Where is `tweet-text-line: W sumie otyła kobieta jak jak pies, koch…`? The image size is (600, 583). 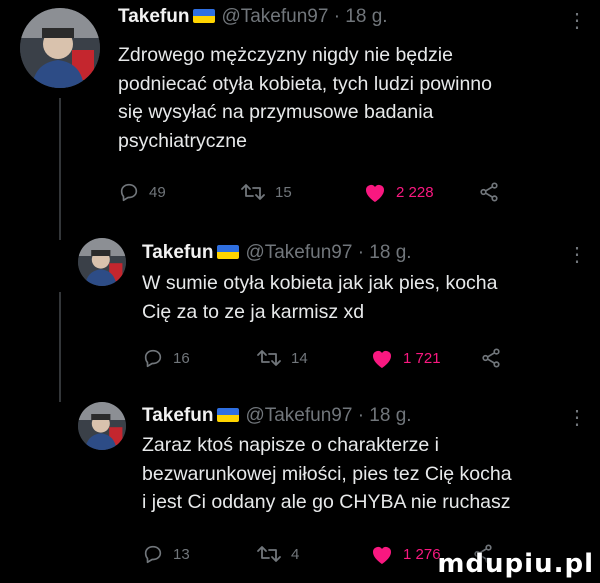
tweet-text-line: W sumie otyła kobieta jak jak pies, koch… is located at coordinates (320, 283).